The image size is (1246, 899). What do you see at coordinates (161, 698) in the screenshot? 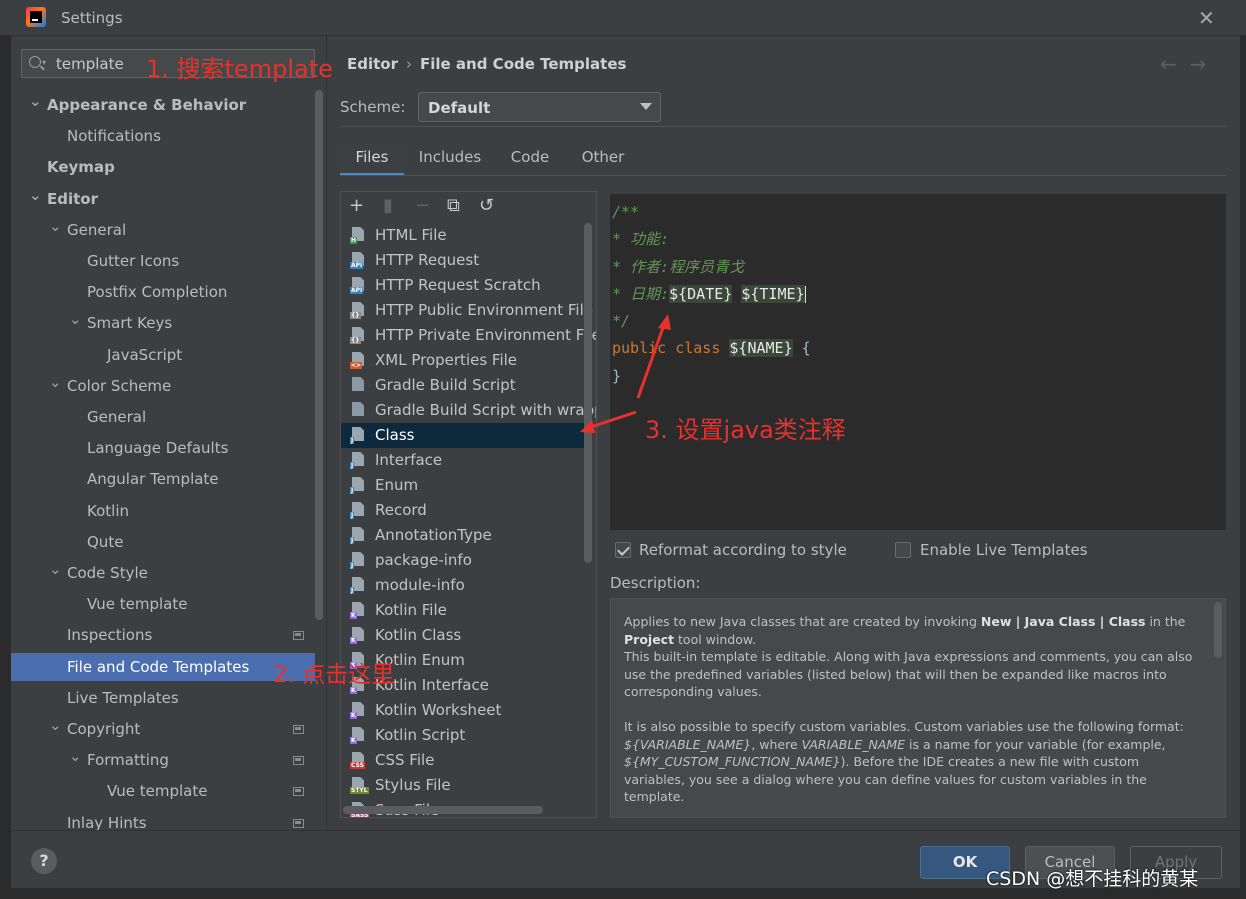
I see `tree-item-live-templates: Live Templates` at bounding box center [161, 698].